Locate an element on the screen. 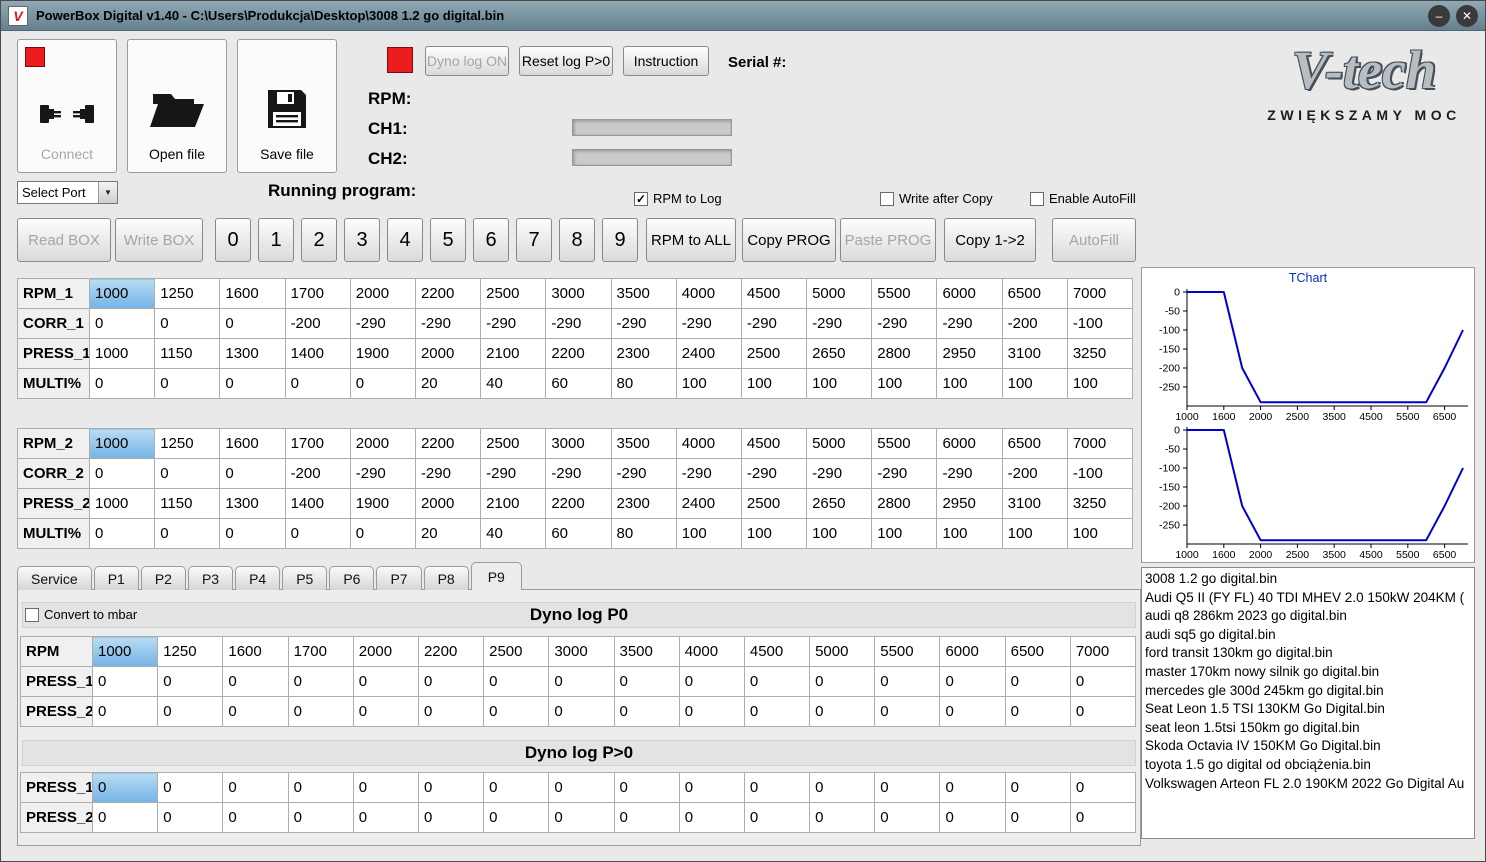  tab-p4: P4 is located at coordinates (258, 578).